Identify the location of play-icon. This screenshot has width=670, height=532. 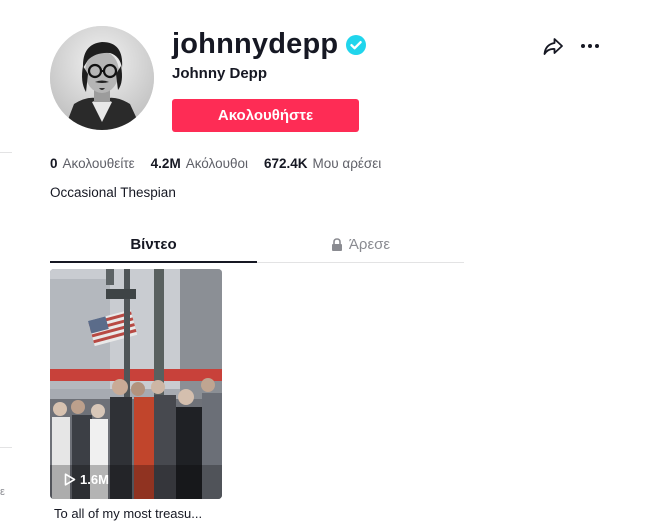
(70, 479).